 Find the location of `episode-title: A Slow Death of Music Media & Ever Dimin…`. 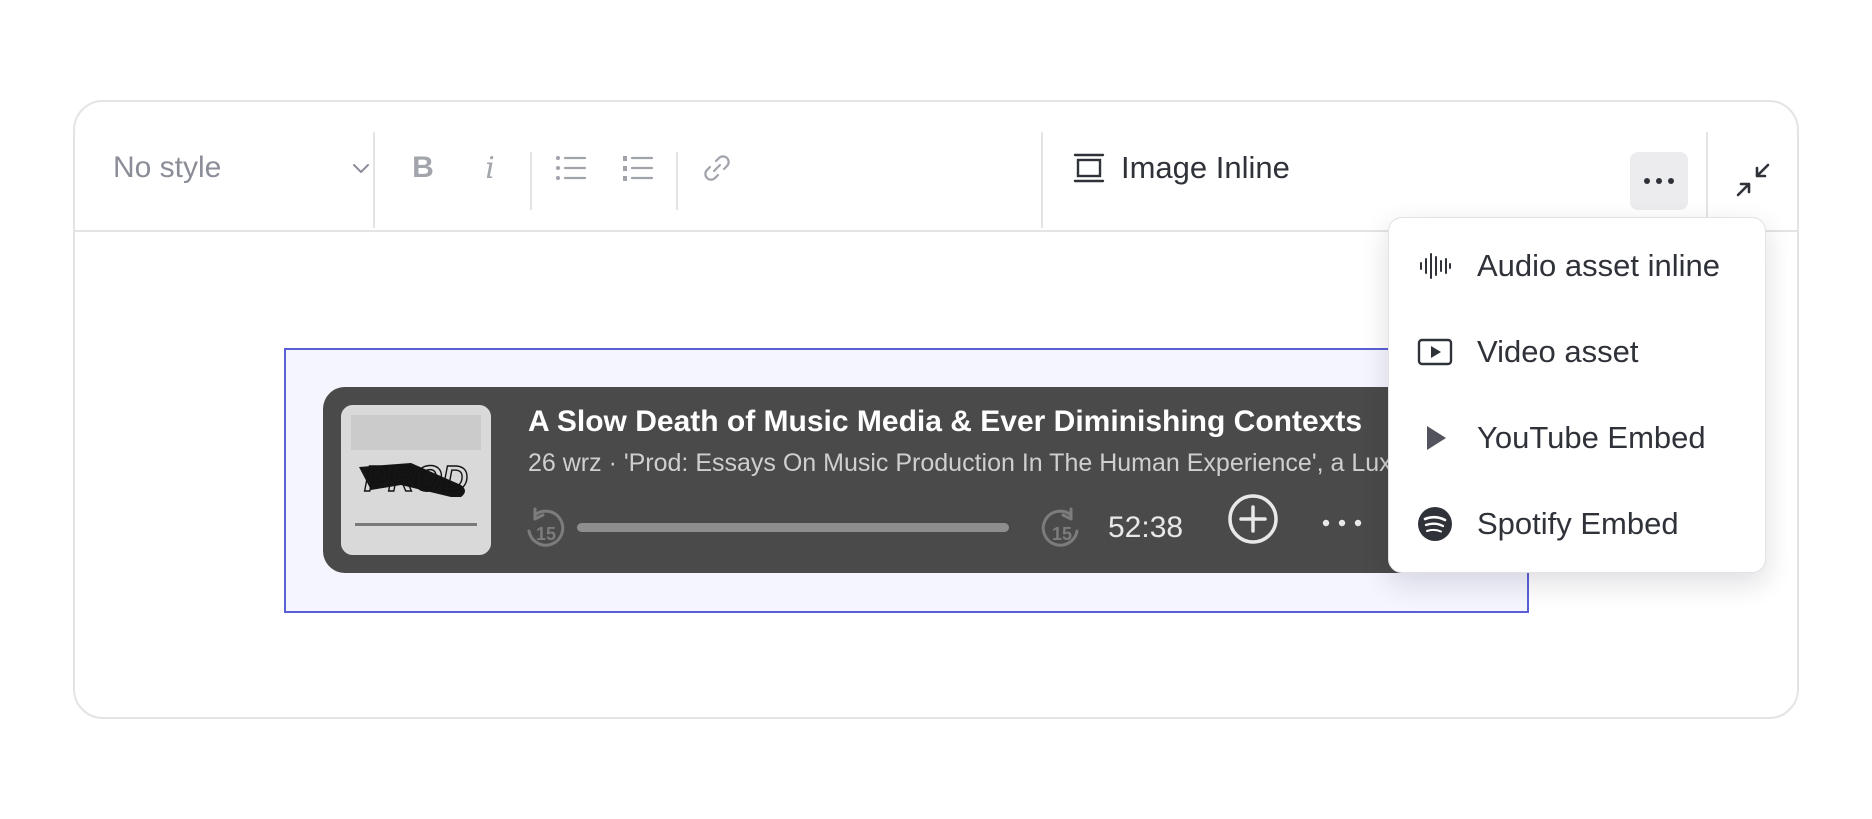

episode-title: A Slow Death of Music Media & Ever Dimin… is located at coordinates (945, 421).